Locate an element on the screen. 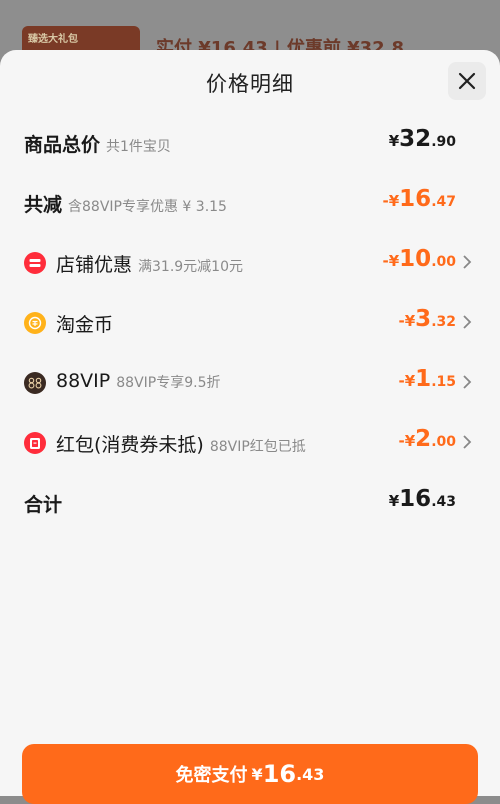  reduced-amount: -¥16.47 is located at coordinates (420, 199).